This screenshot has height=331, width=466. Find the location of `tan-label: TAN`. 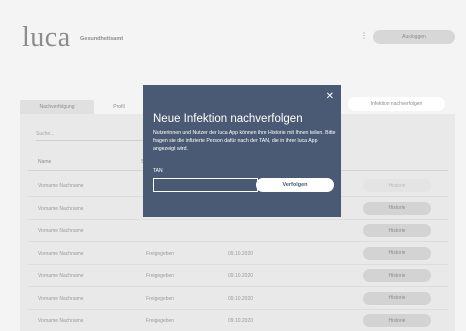

tan-label: TAN is located at coordinates (158, 171).